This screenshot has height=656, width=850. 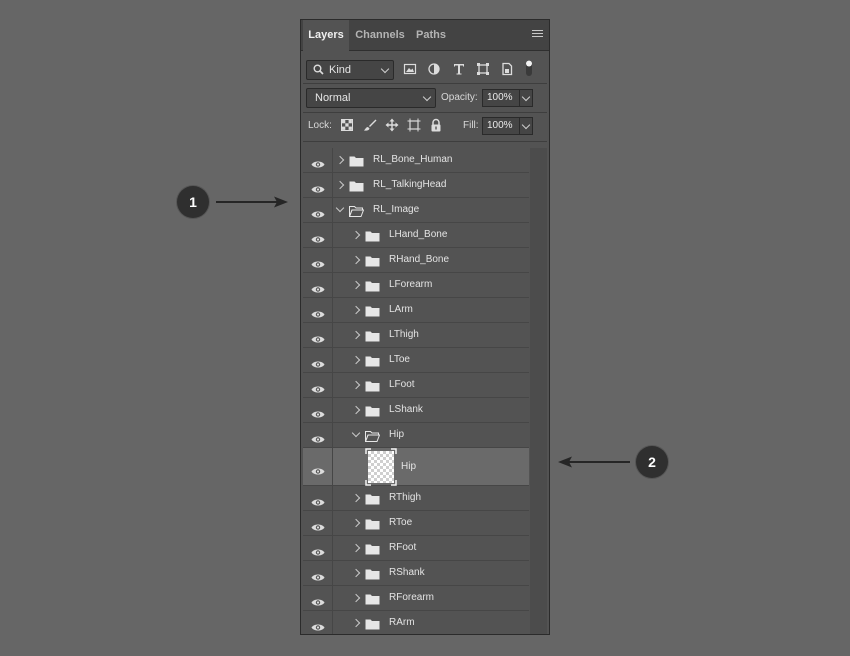 What do you see at coordinates (370, 125) in the screenshot?
I see `lock-image-pixels-icon` at bounding box center [370, 125].